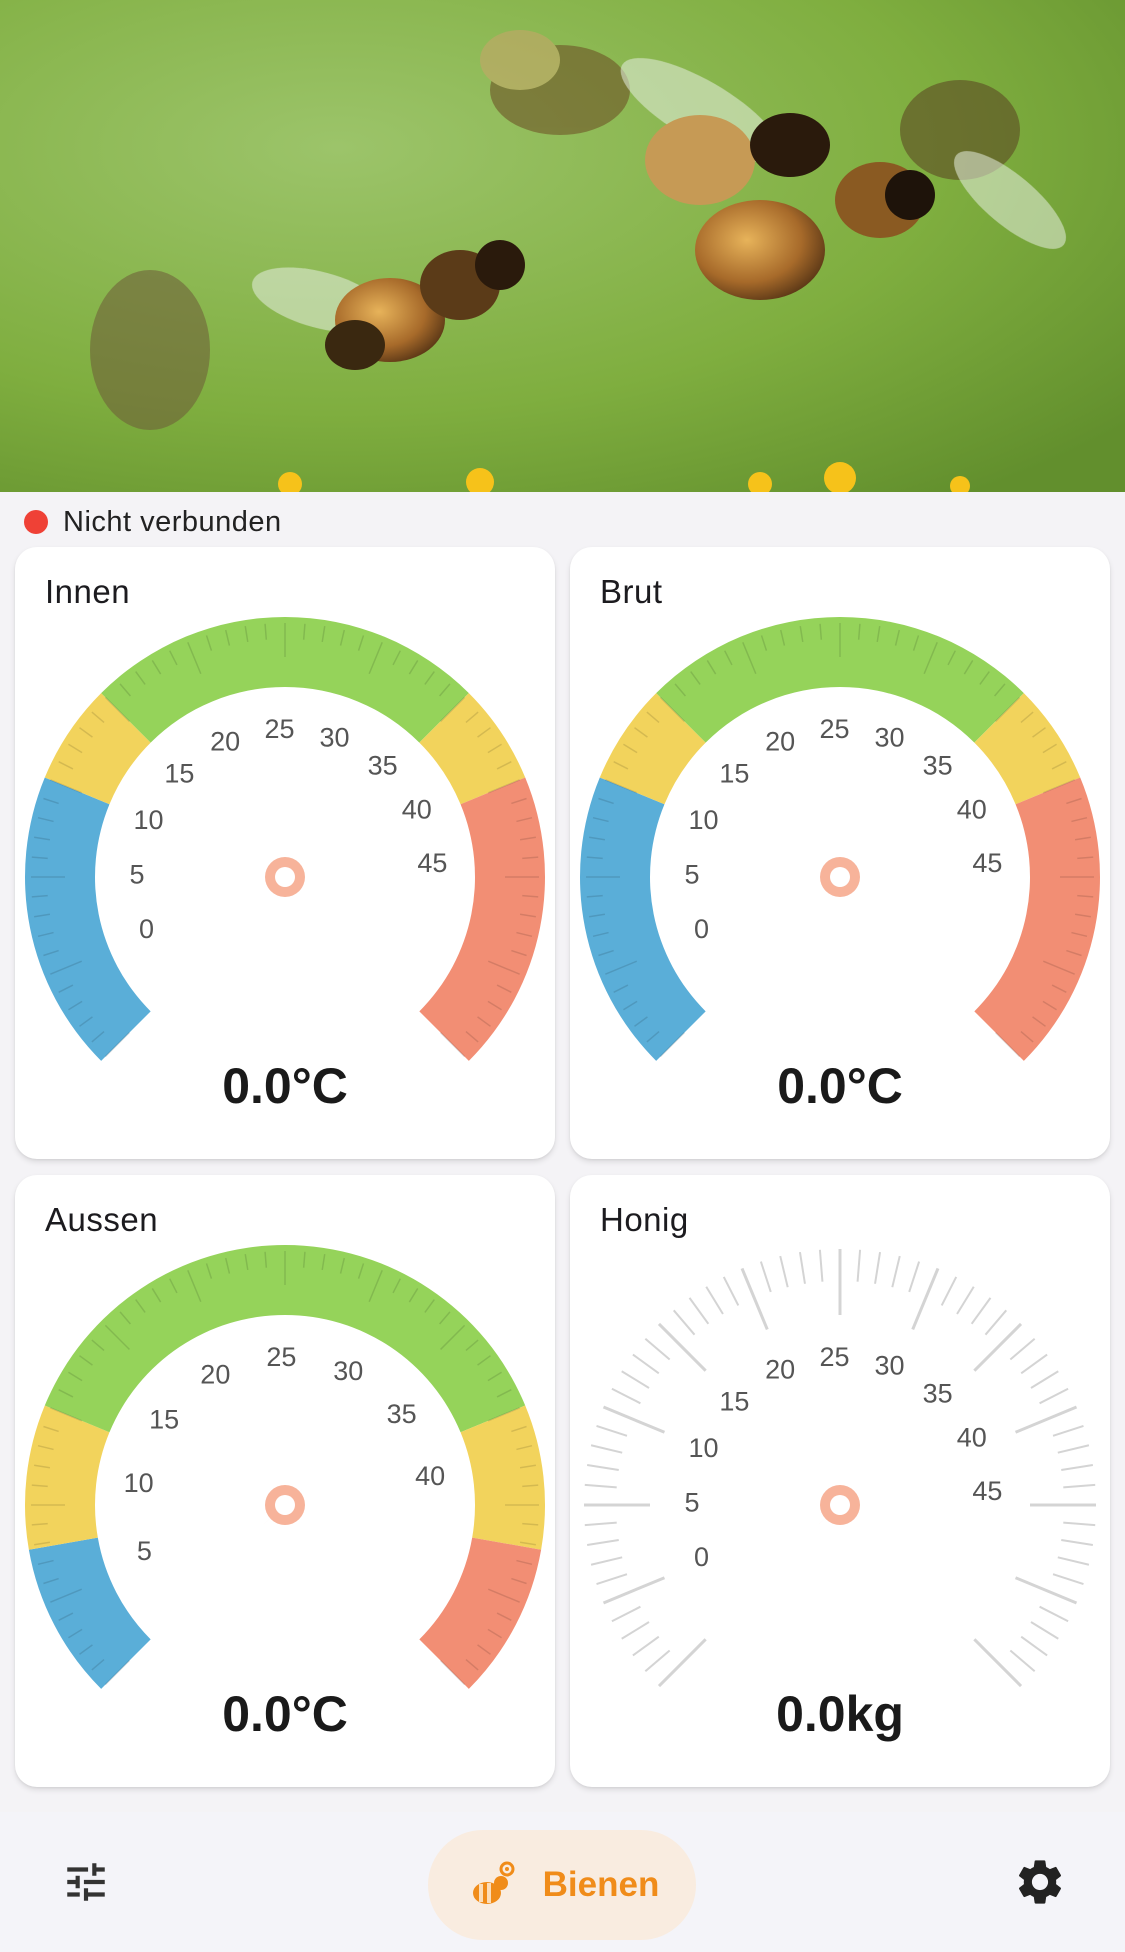  What do you see at coordinates (701, 1557) in the screenshot?
I see `gauge-tick-label: 0` at bounding box center [701, 1557].